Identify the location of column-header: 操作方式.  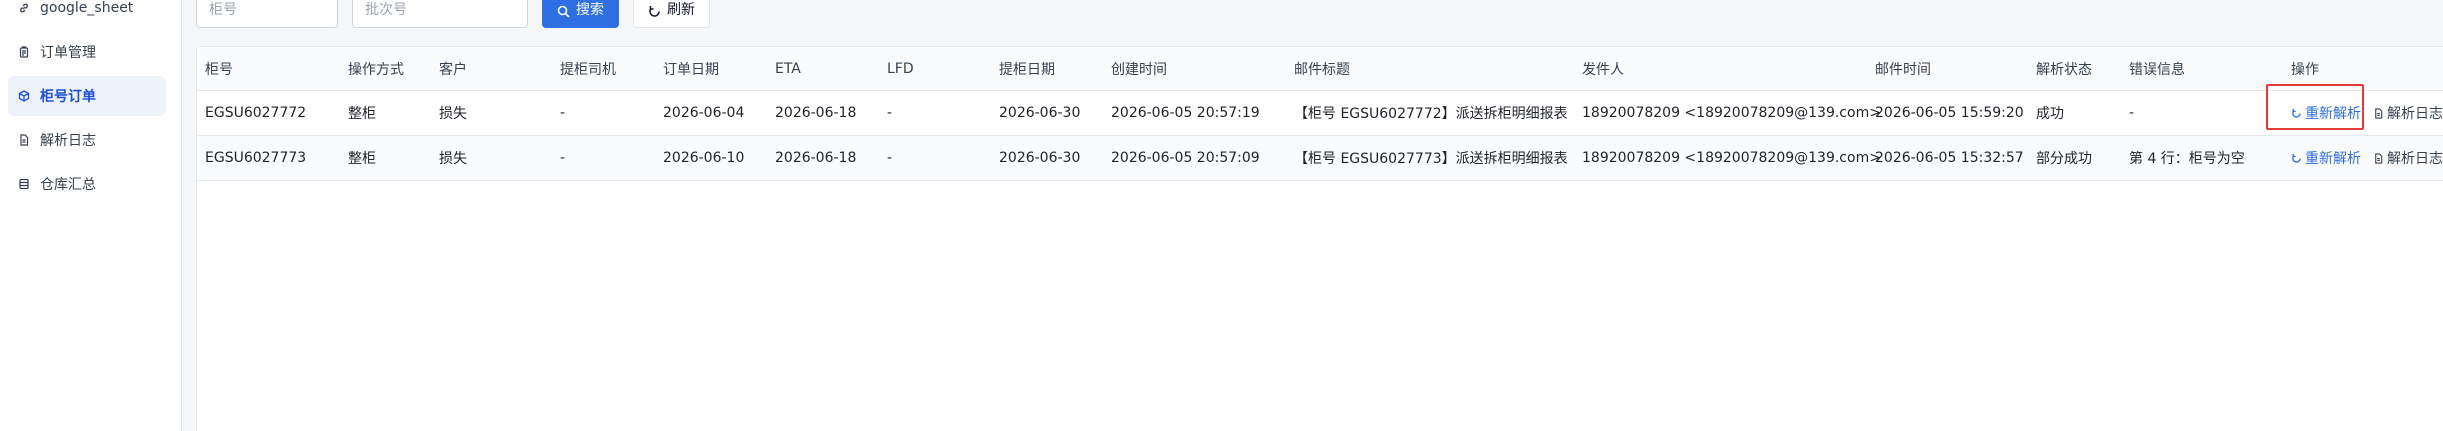
(376, 68).